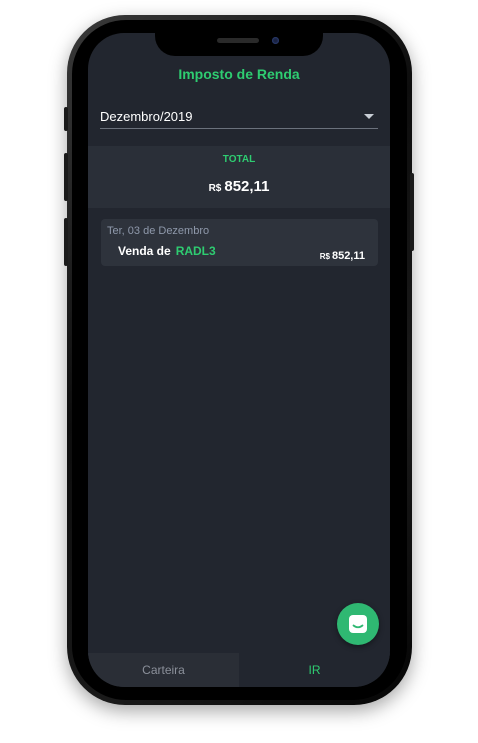 Image resolution: width=478 pixels, height=743 pixels. I want to click on volume-down-button, so click(66, 242).